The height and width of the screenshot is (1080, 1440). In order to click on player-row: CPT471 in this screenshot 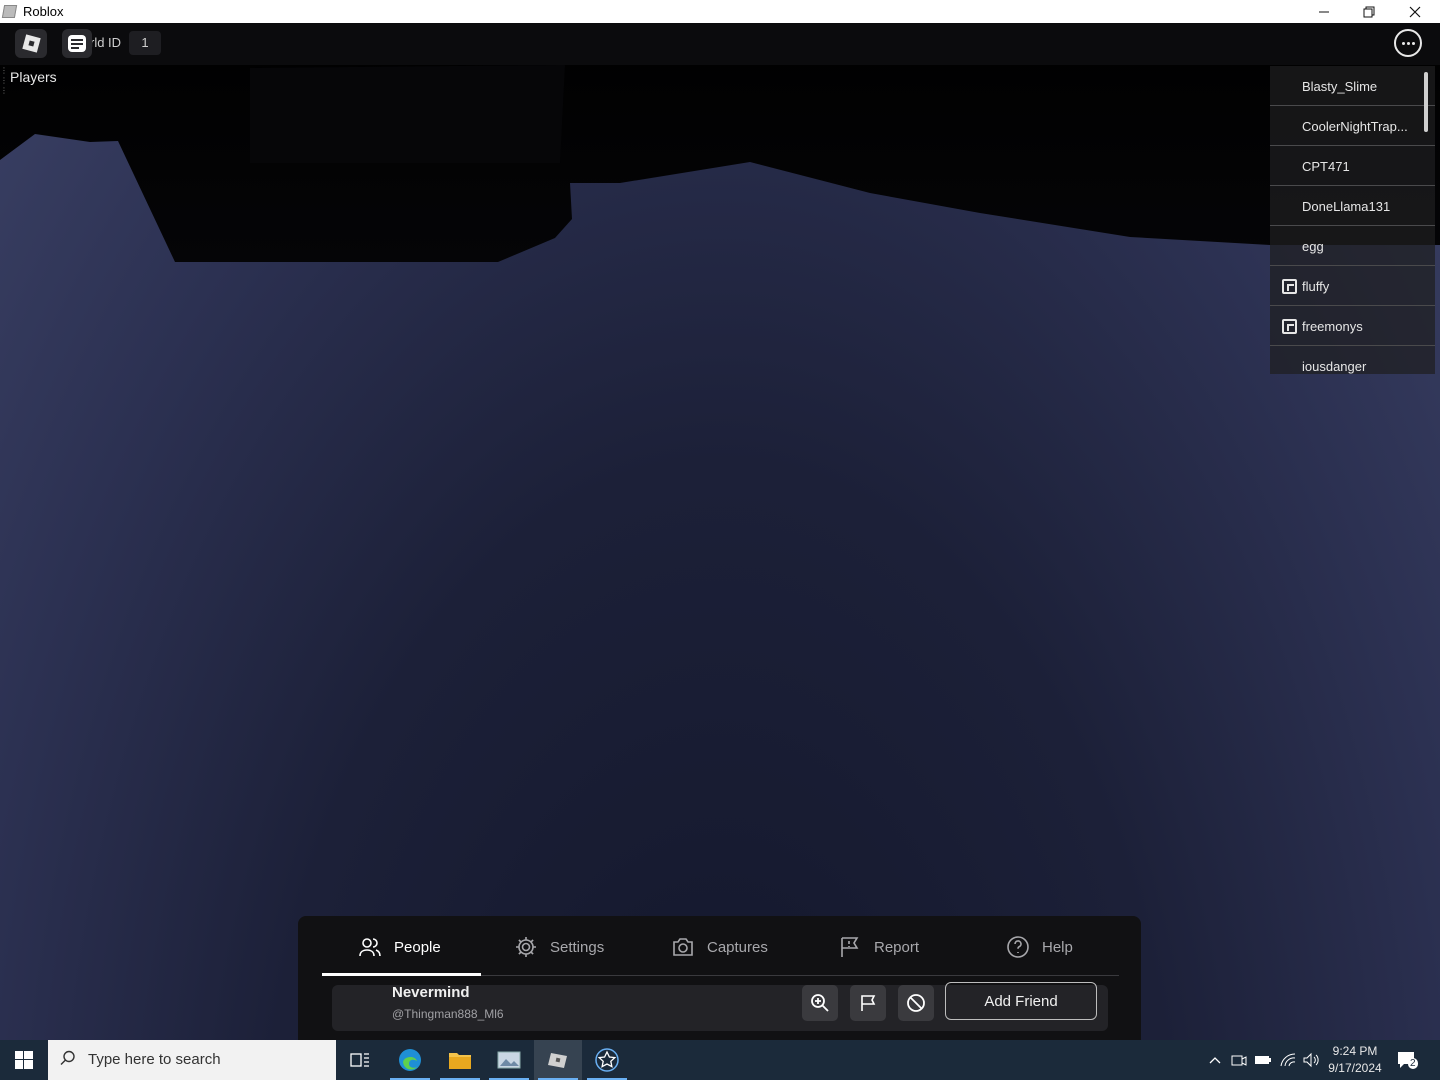, I will do `click(1352, 166)`.